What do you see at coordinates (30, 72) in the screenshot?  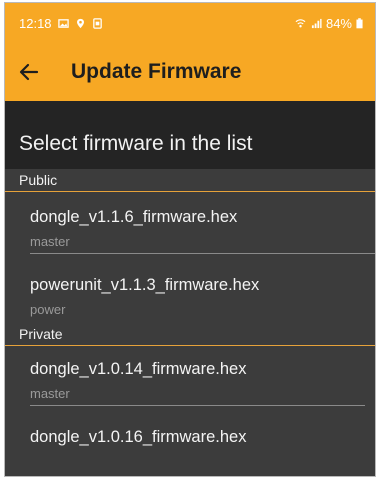 I see `back-arrow-icon` at bounding box center [30, 72].